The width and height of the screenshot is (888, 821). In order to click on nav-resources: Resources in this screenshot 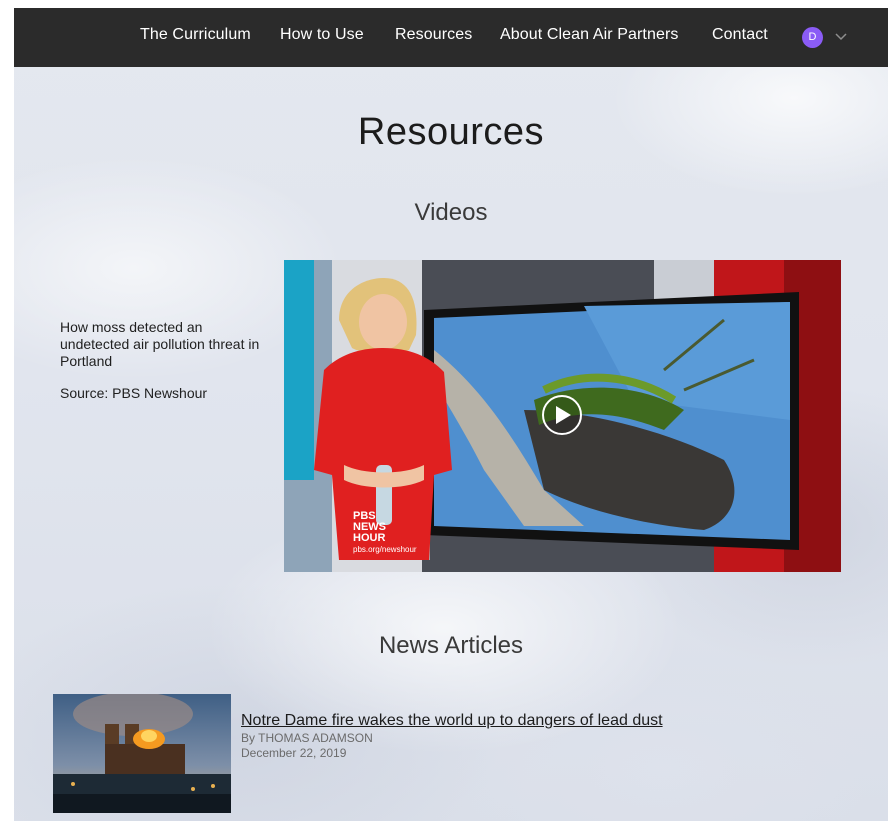, I will do `click(433, 35)`.